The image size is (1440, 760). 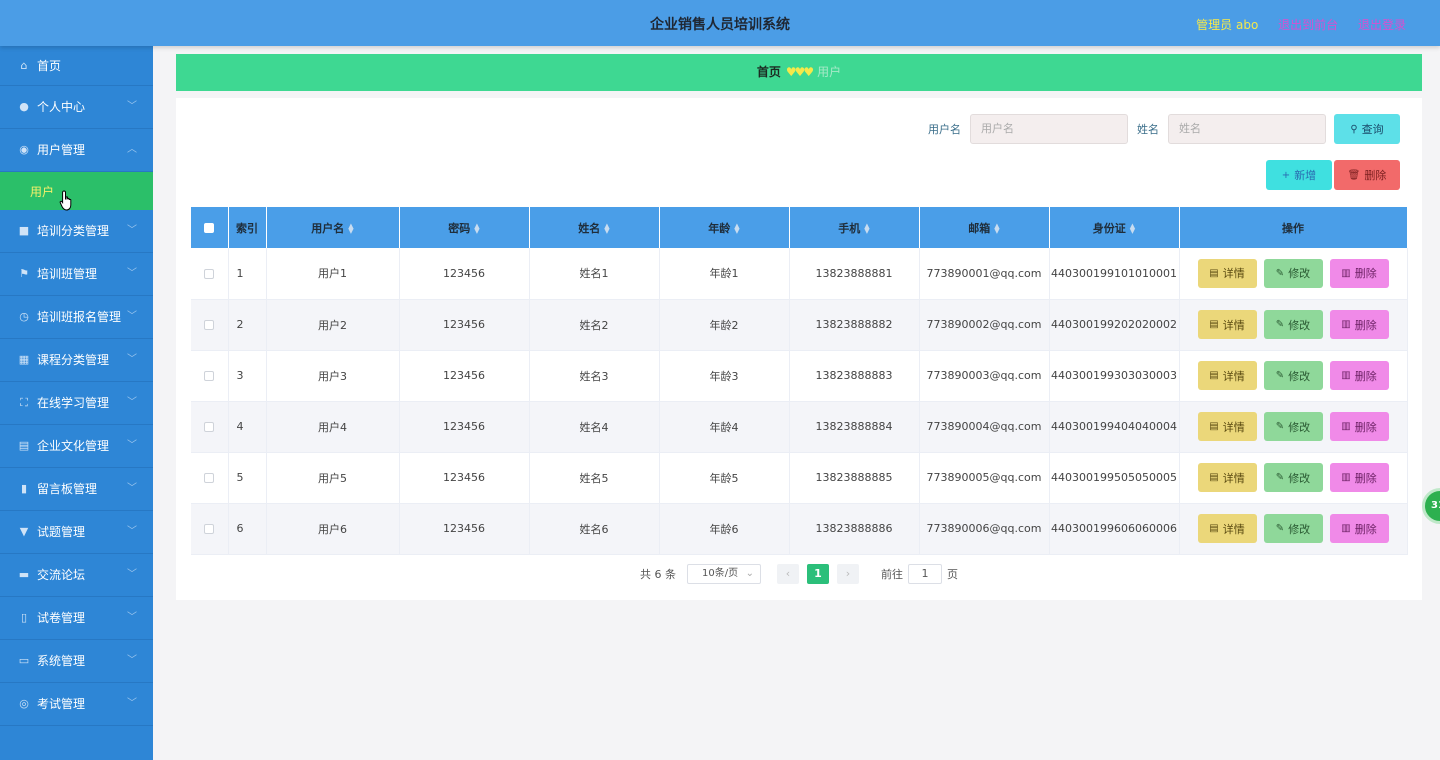 What do you see at coordinates (854, 427) in the screenshot?
I see `cell-phone: 13823888884` at bounding box center [854, 427].